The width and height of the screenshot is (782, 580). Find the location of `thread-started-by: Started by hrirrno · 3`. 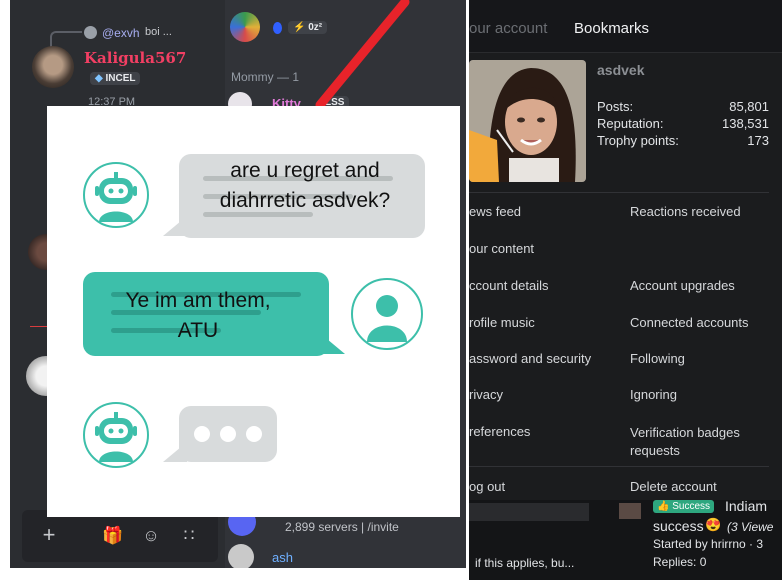

thread-started-by: Started by hrirrno · 3 is located at coordinates (708, 544).